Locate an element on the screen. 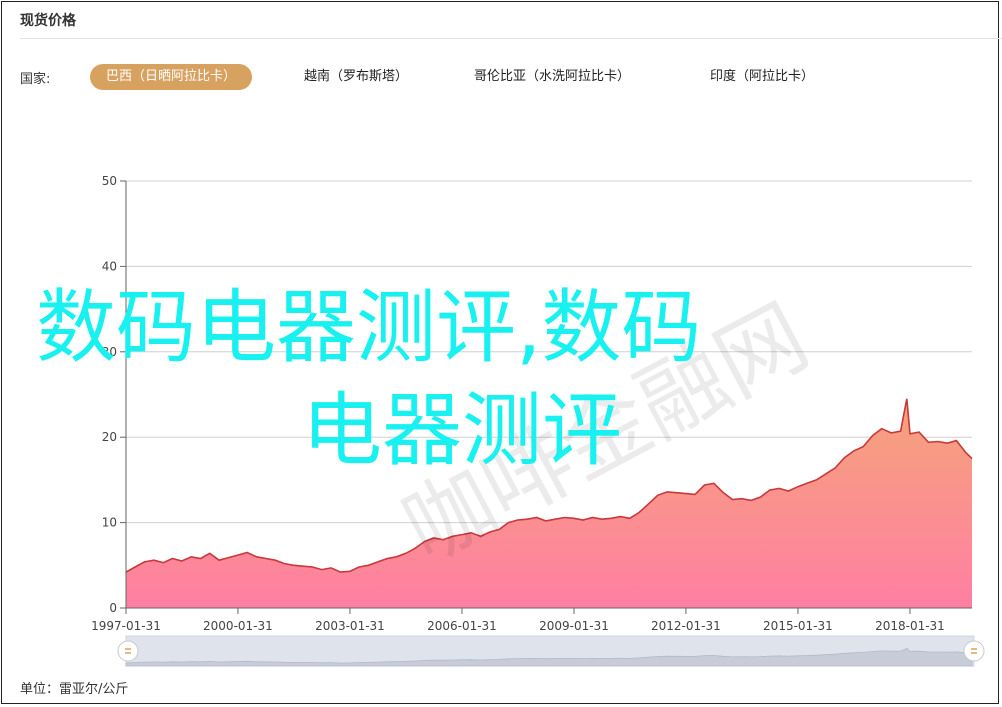 This screenshot has height=707, width=1002. y-tick-label: 50 is located at coordinates (109, 181).